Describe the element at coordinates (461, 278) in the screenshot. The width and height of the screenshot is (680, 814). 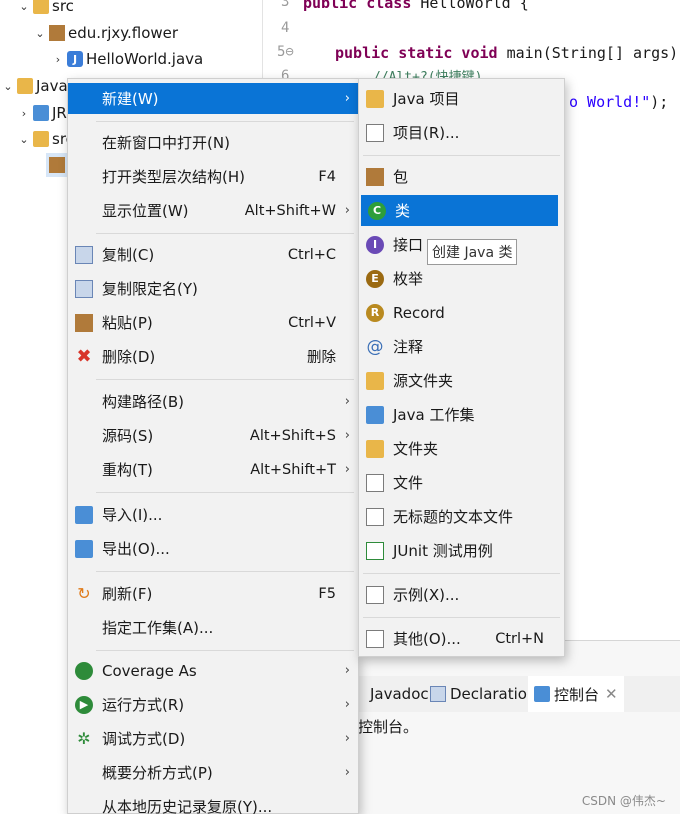
I see `submenu-item-enum: E 枚举` at that location.